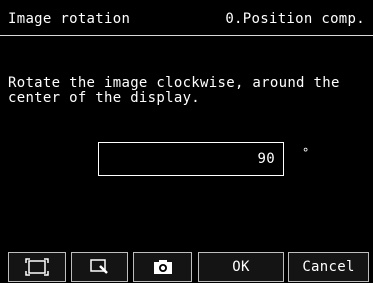  I want to click on bottom-toolbar: OK Cancel, so click(186, 267).